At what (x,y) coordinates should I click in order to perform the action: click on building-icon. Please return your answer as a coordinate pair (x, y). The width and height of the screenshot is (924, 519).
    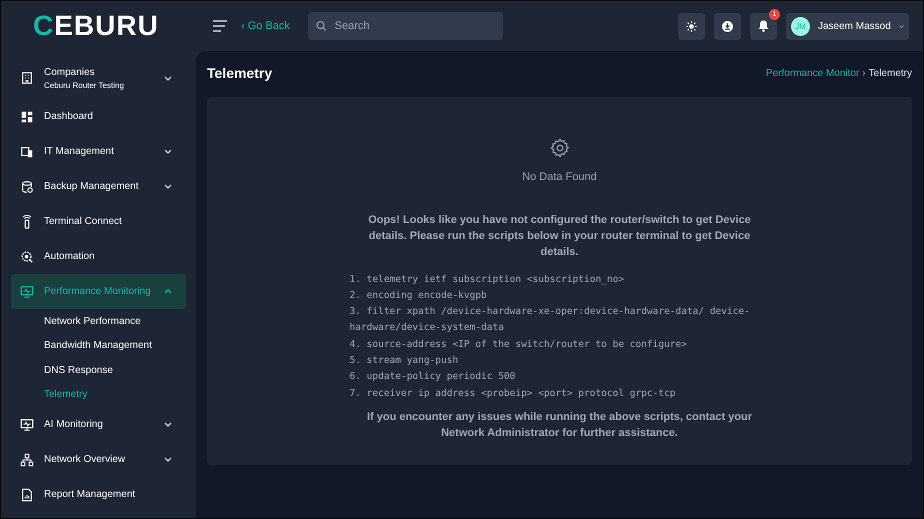
    Looking at the image, I should click on (27, 78).